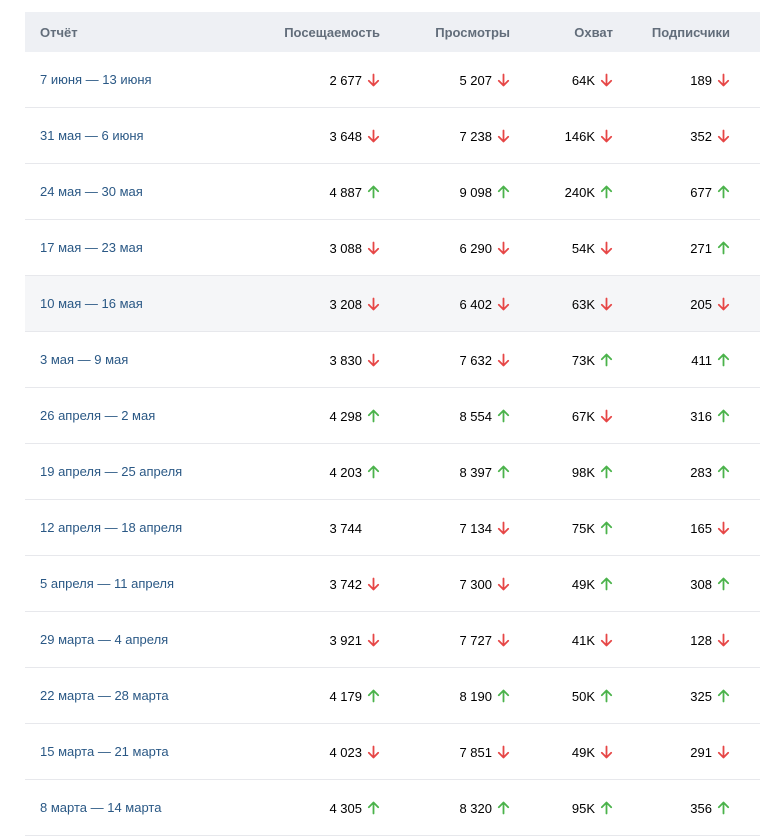 This screenshot has height=837, width=781. I want to click on visits-value: 4 298, so click(345, 416).